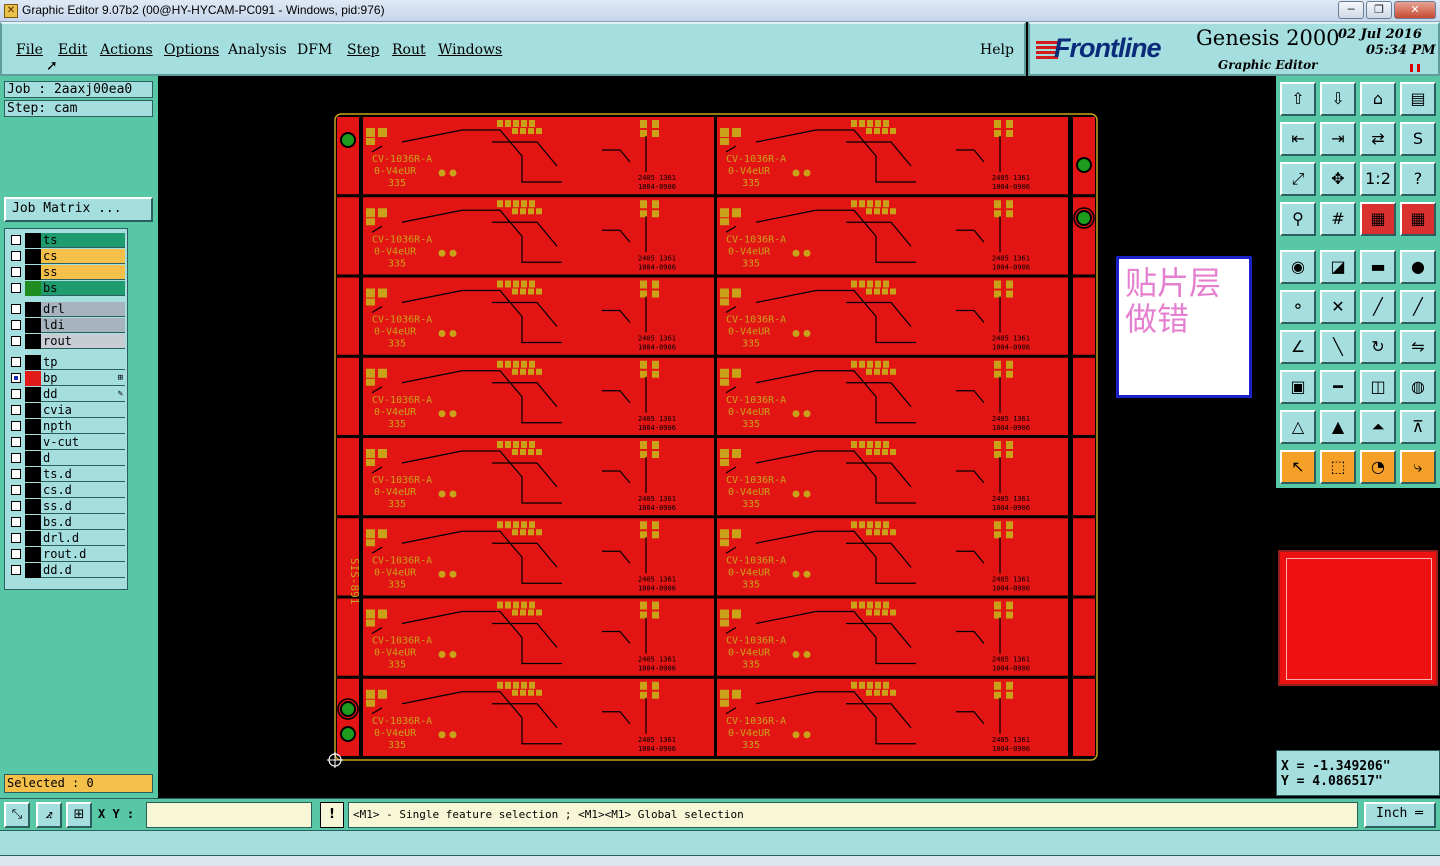 This screenshot has width=1440, height=866. What do you see at coordinates (1400, 815) in the screenshot?
I see `unit-selector: Inch ═` at bounding box center [1400, 815].